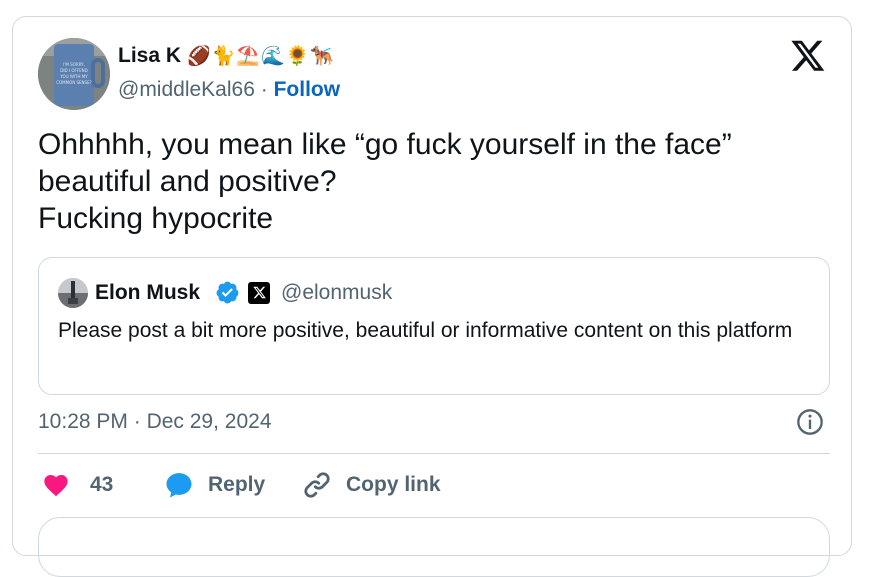 The width and height of the screenshot is (875, 577). I want to click on heart-icon, so click(56, 485).